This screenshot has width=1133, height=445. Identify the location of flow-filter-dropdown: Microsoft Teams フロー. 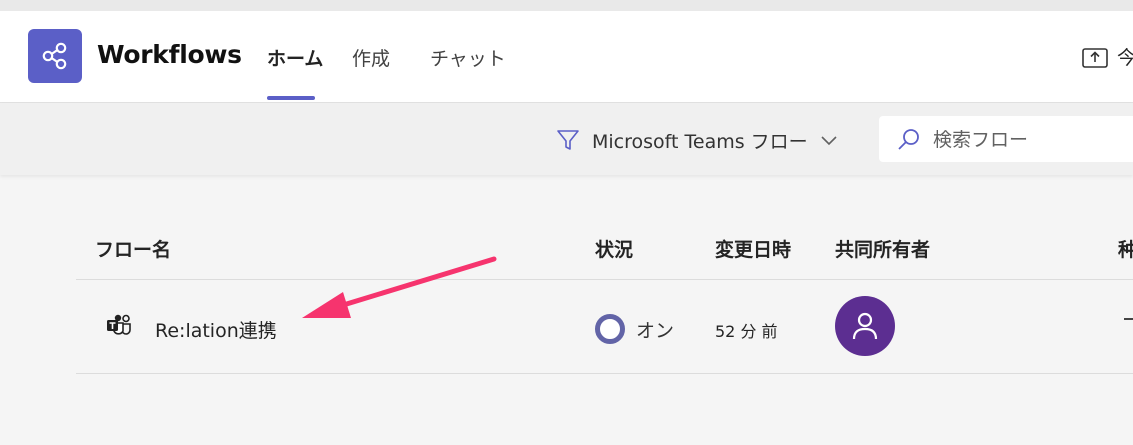
(697, 140).